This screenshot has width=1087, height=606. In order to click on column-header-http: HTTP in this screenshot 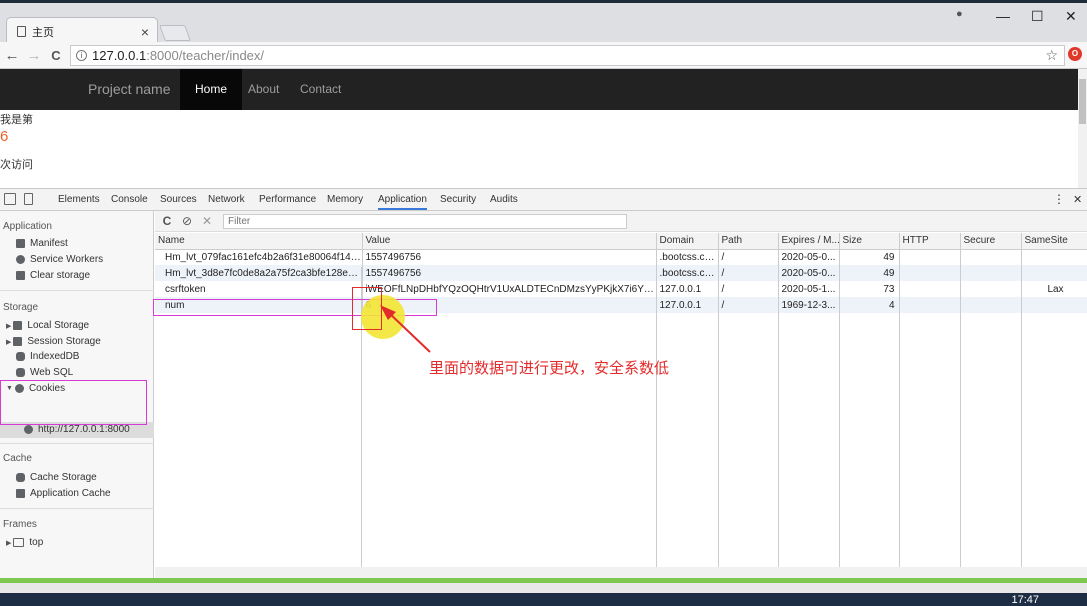, I will do `click(930, 241)`.